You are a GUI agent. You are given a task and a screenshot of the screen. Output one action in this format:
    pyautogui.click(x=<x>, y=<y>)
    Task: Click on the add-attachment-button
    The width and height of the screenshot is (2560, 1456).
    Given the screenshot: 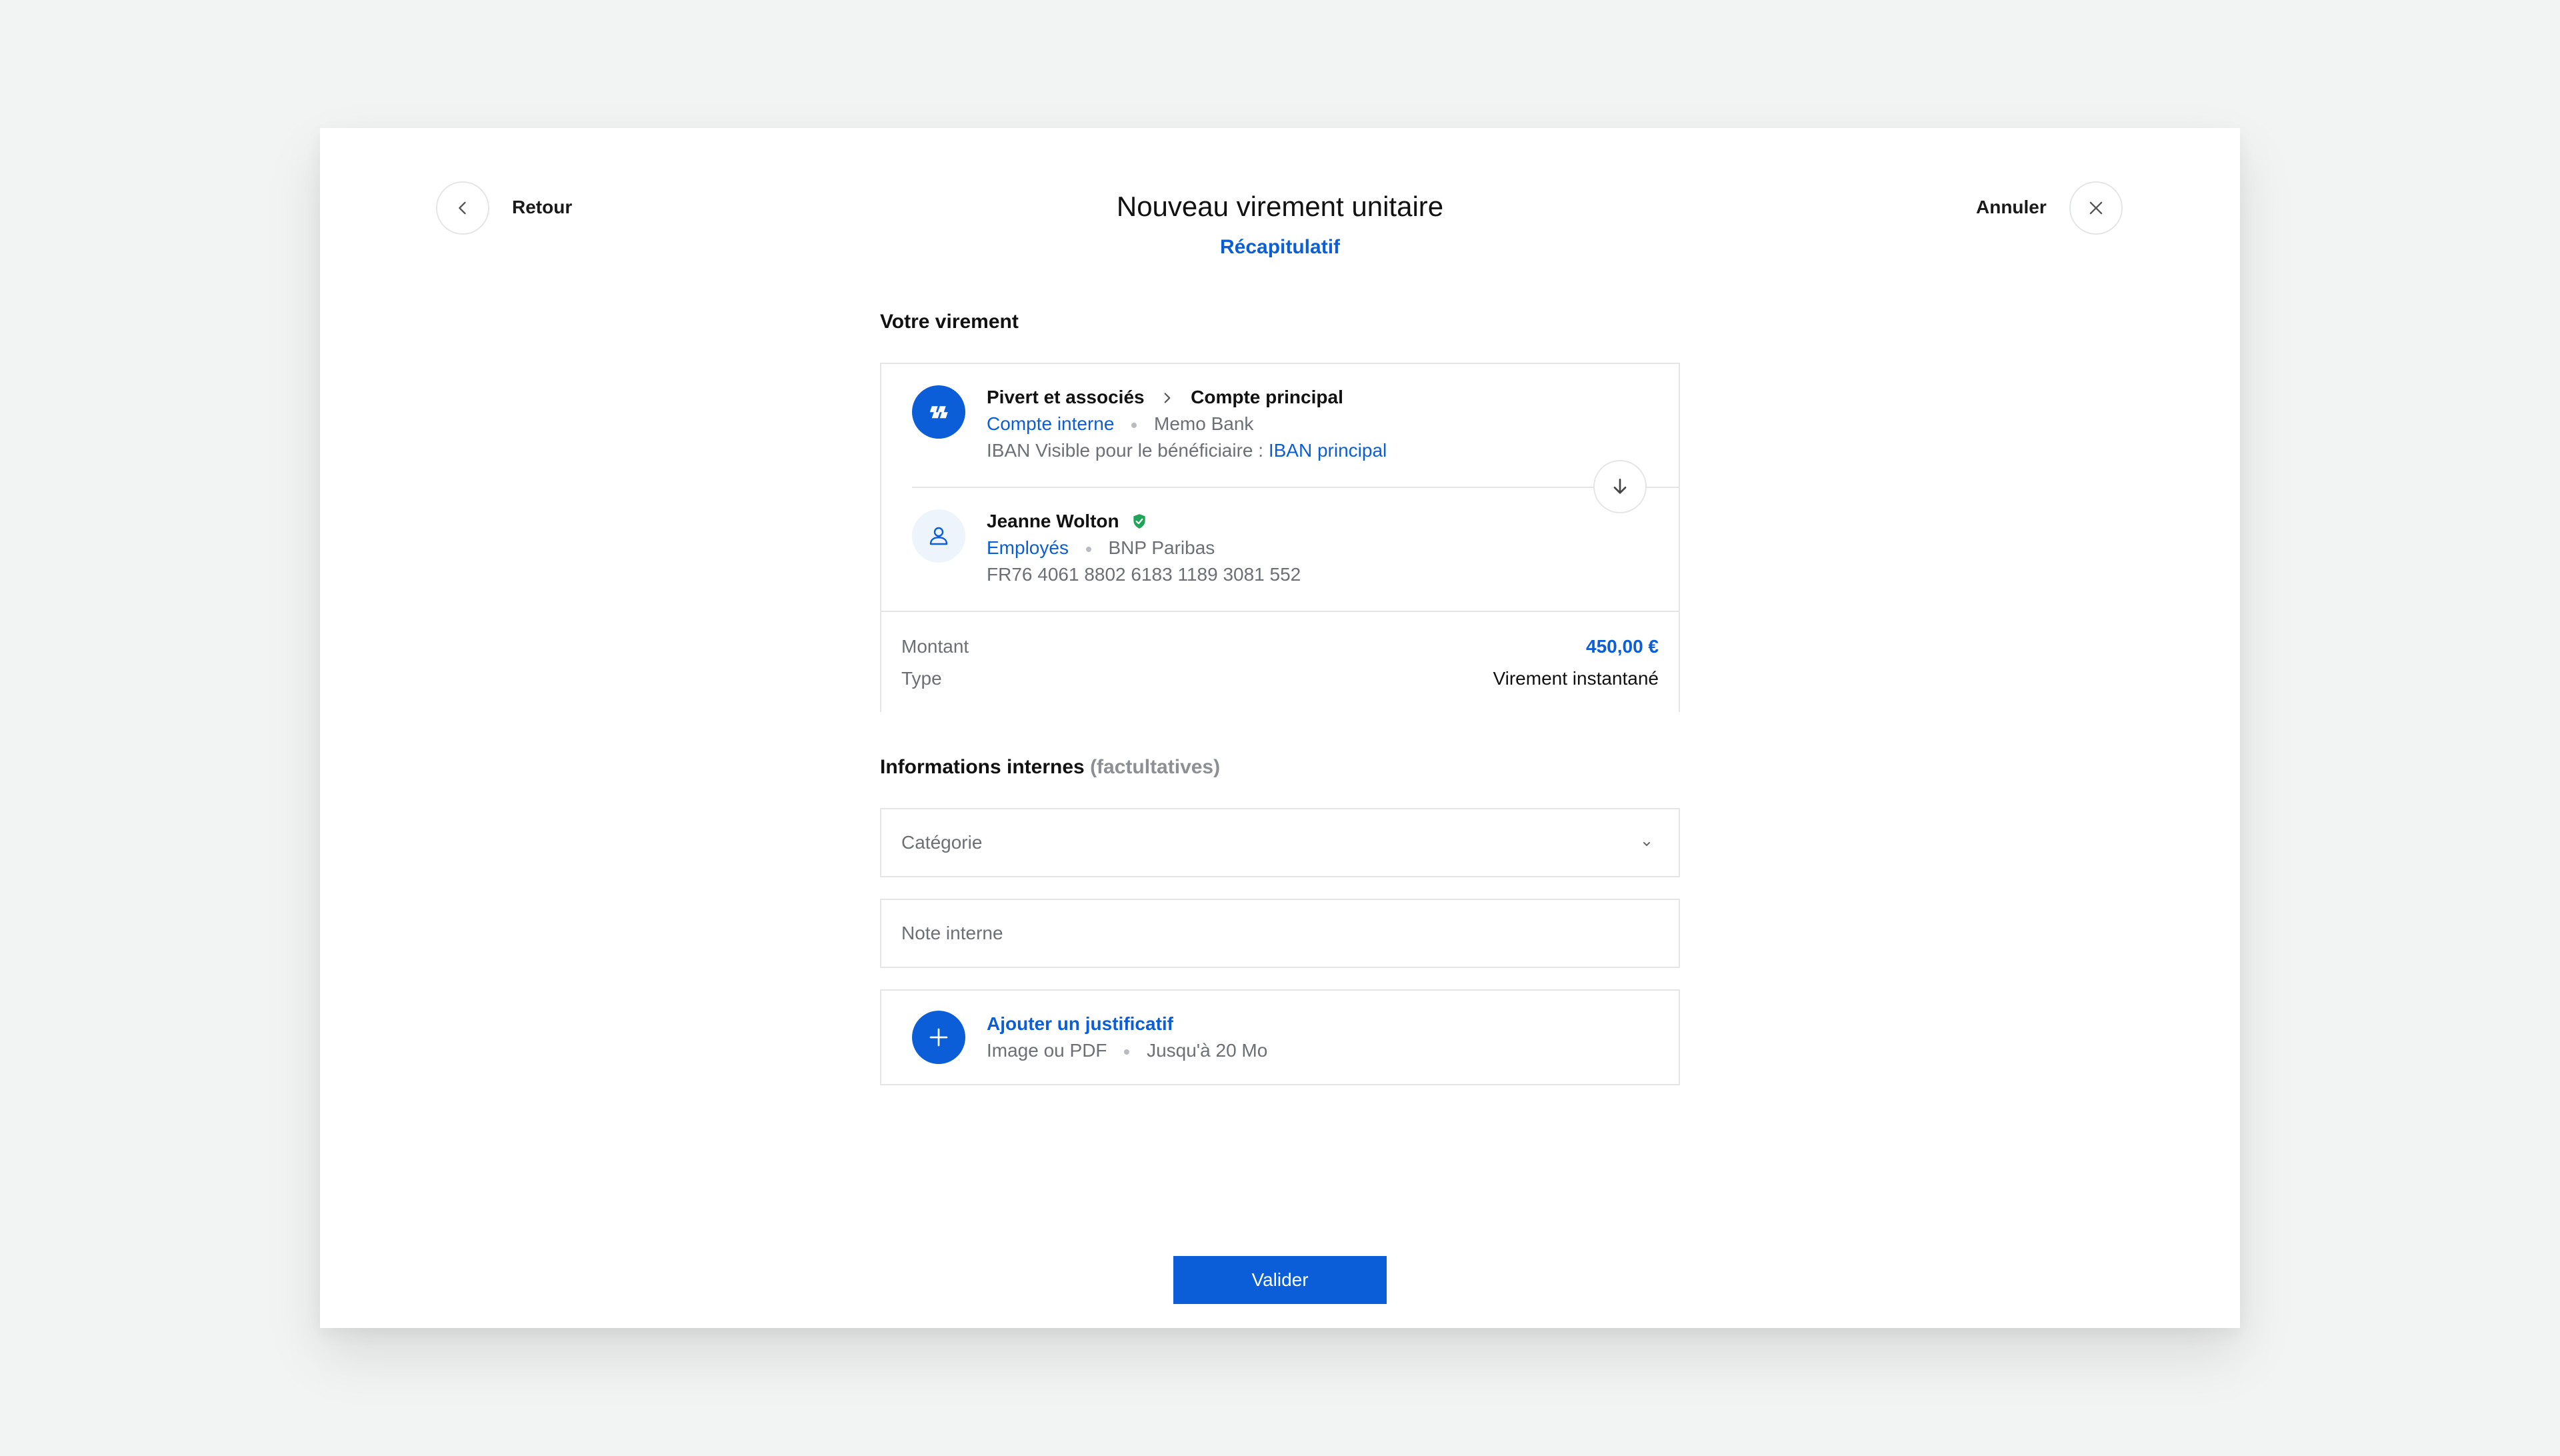 What is the action you would take?
    pyautogui.click(x=938, y=1037)
    